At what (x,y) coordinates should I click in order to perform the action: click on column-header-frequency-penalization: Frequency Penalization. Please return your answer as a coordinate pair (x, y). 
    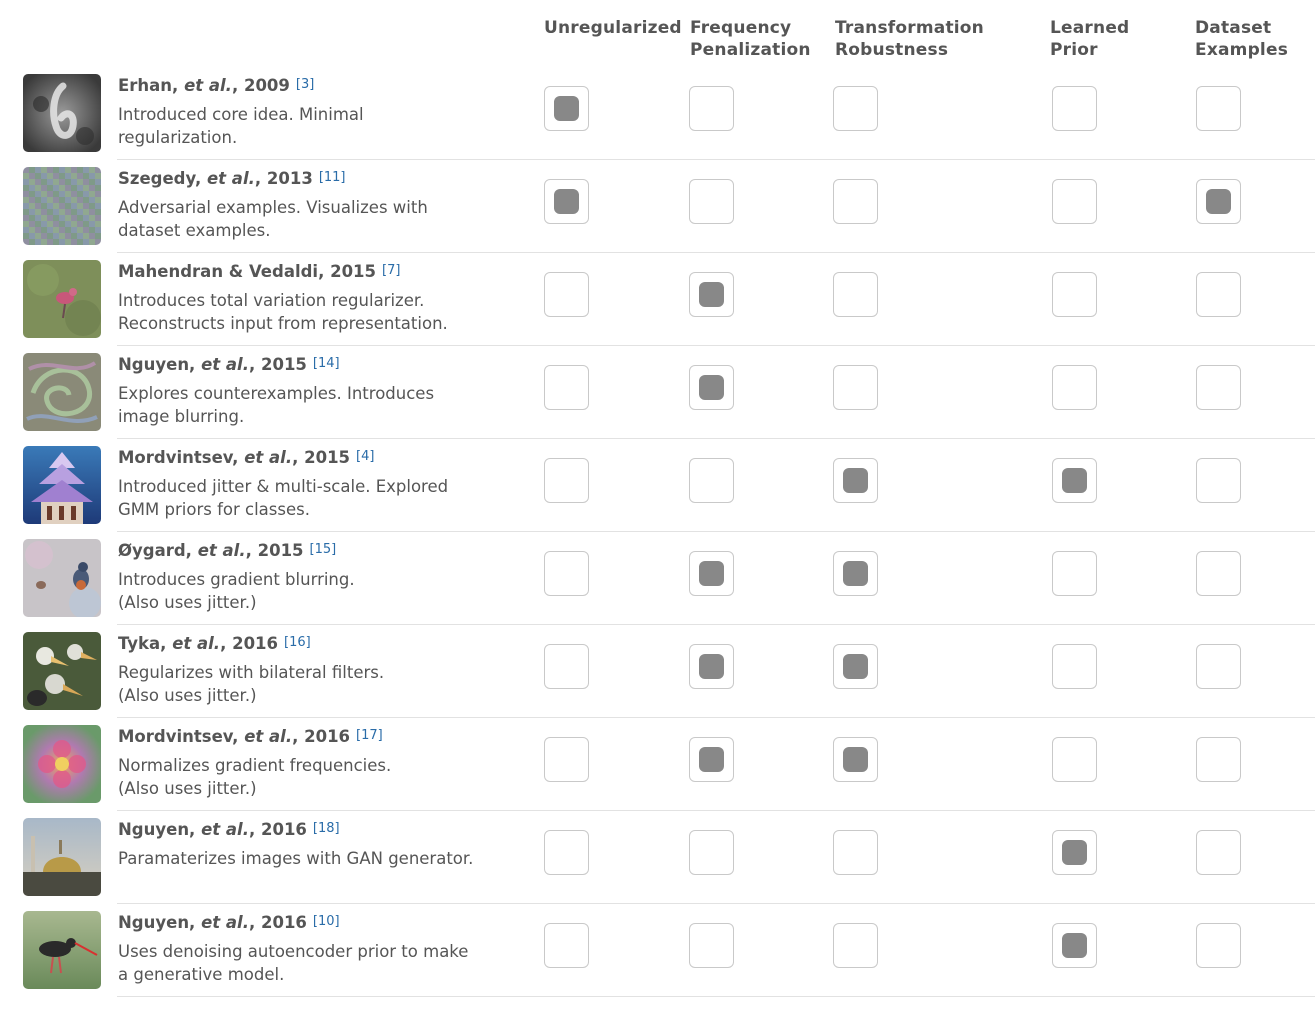
    Looking at the image, I should click on (750, 39).